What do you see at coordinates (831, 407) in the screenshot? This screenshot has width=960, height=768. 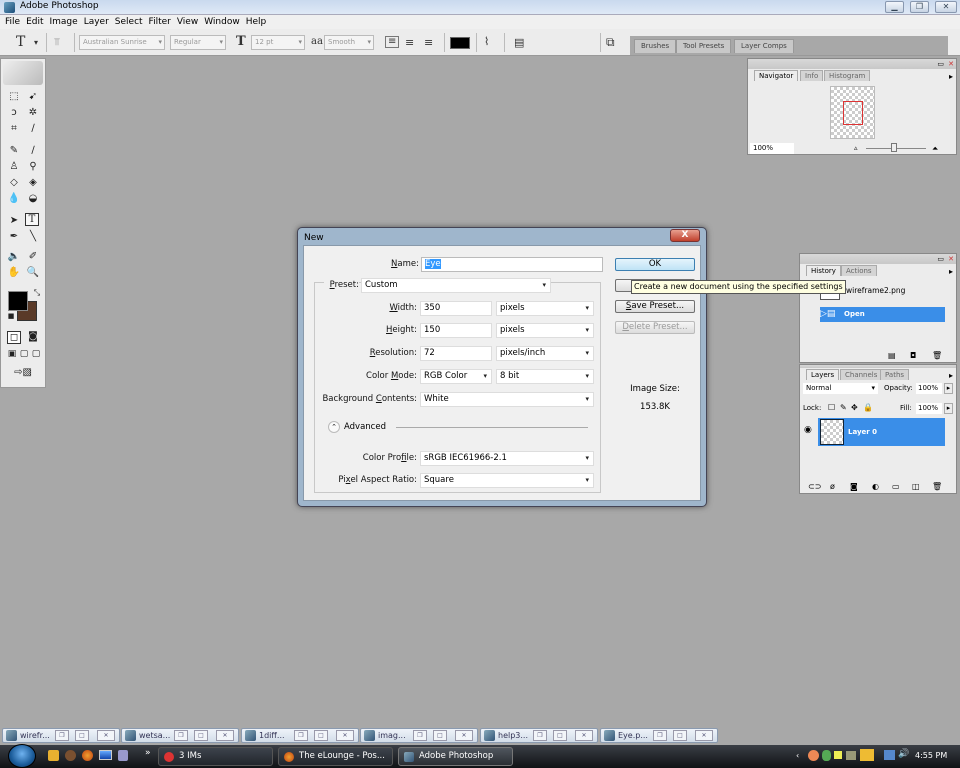 I see `lock-transparent-icon: ☐` at bounding box center [831, 407].